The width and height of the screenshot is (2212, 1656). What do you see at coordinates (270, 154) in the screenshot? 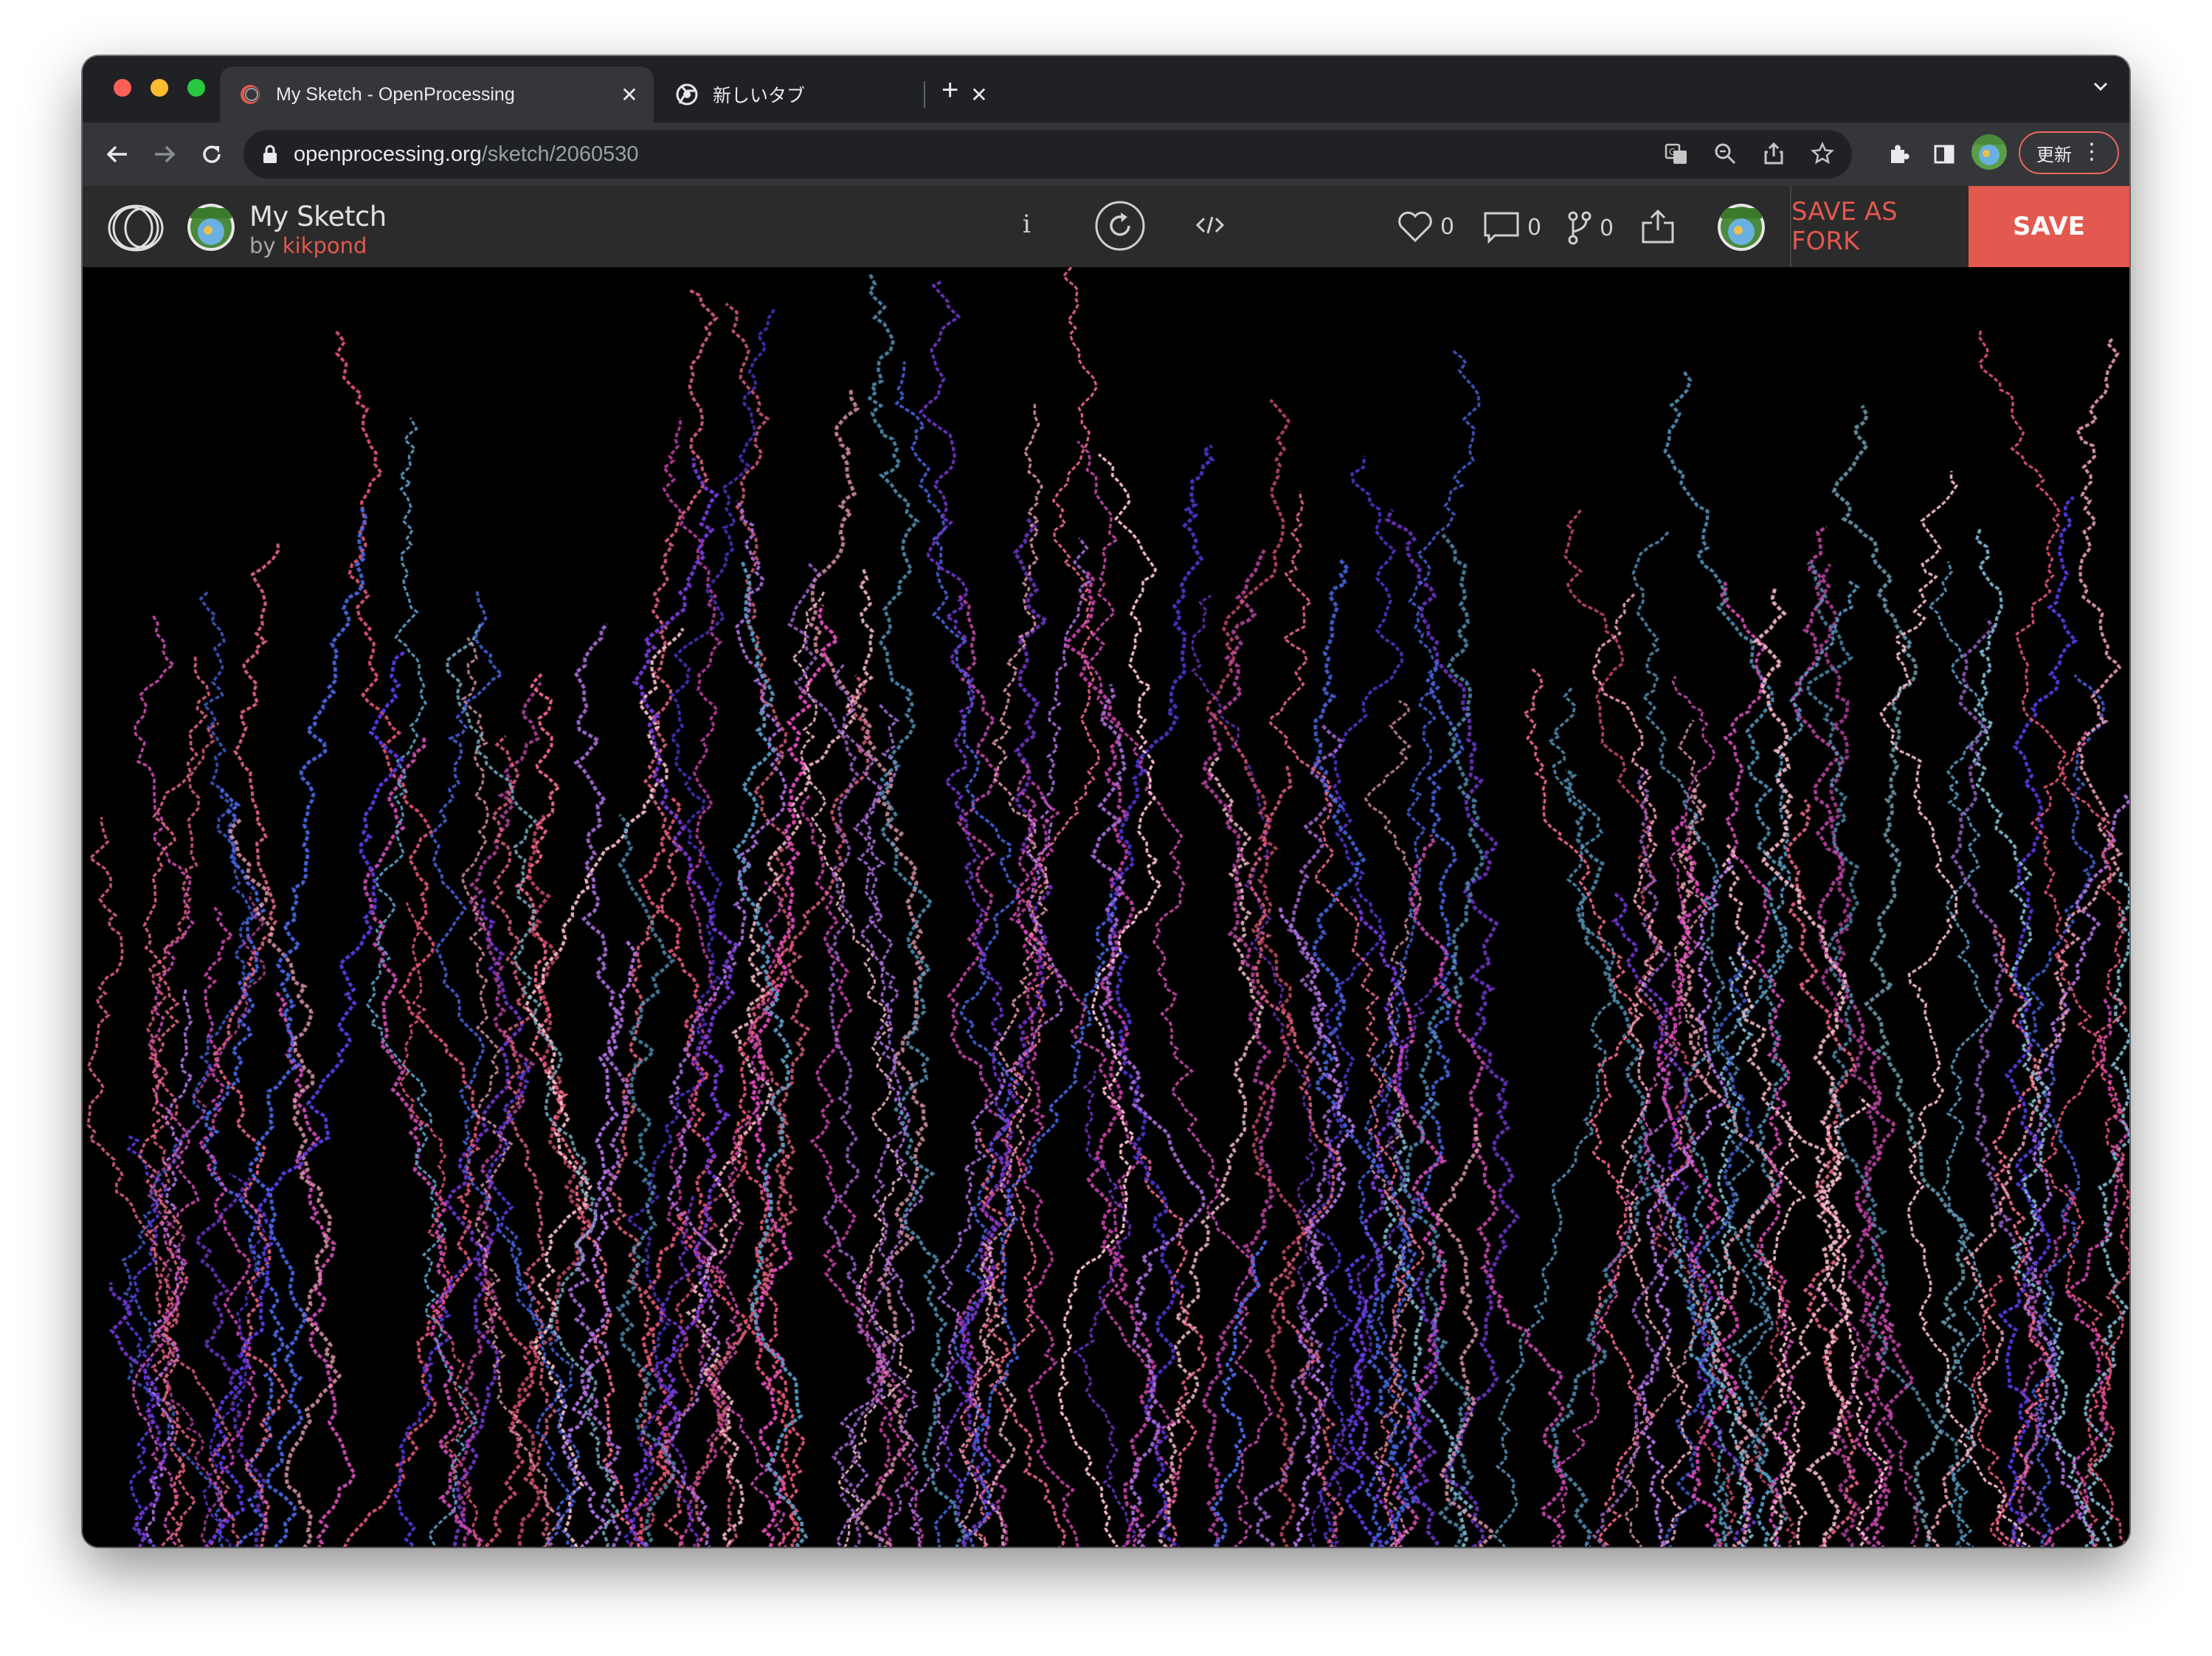
I see `lock-icon` at bounding box center [270, 154].